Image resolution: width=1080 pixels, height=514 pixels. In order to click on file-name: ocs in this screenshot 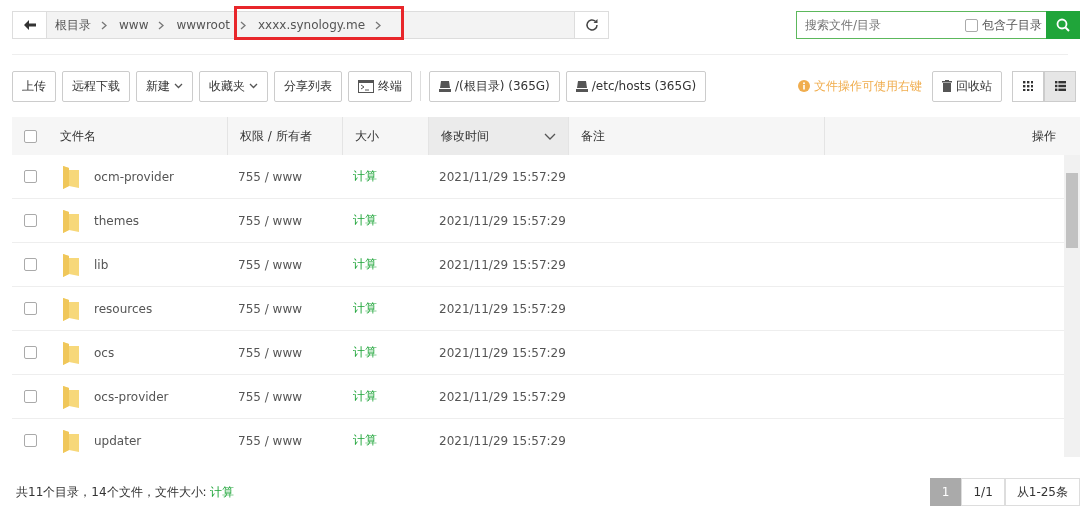, I will do `click(104, 352)`.